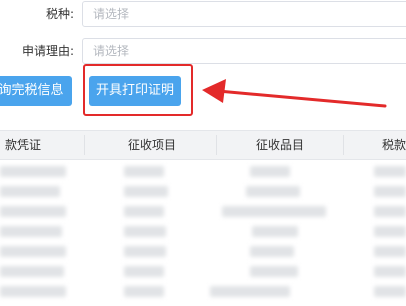  I want to click on column-header: 税款所, so click(393, 145).